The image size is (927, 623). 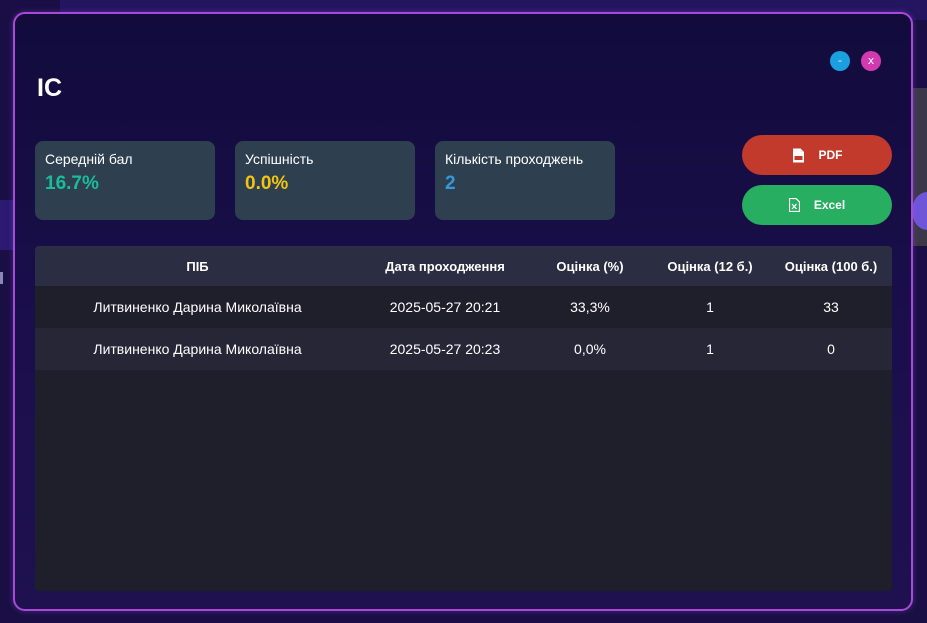 I want to click on cell-score-100: 33, so click(x=831, y=307).